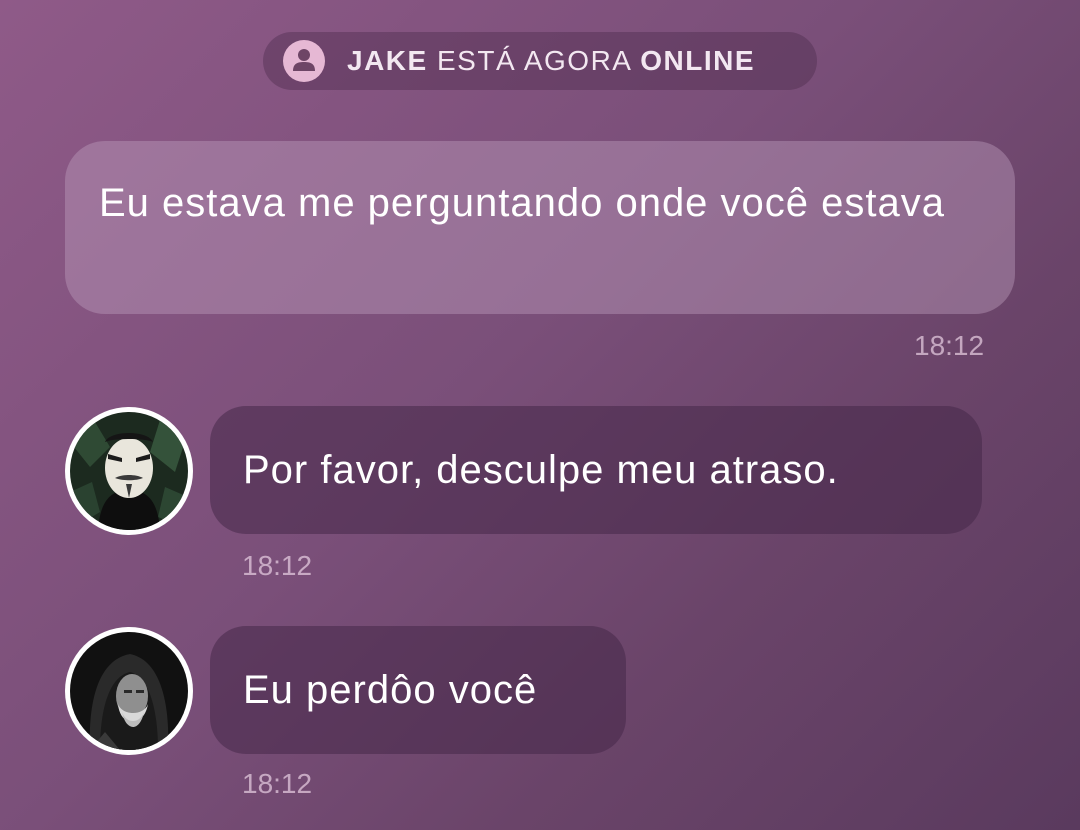  I want to click on status-name: JAKE, so click(387, 60).